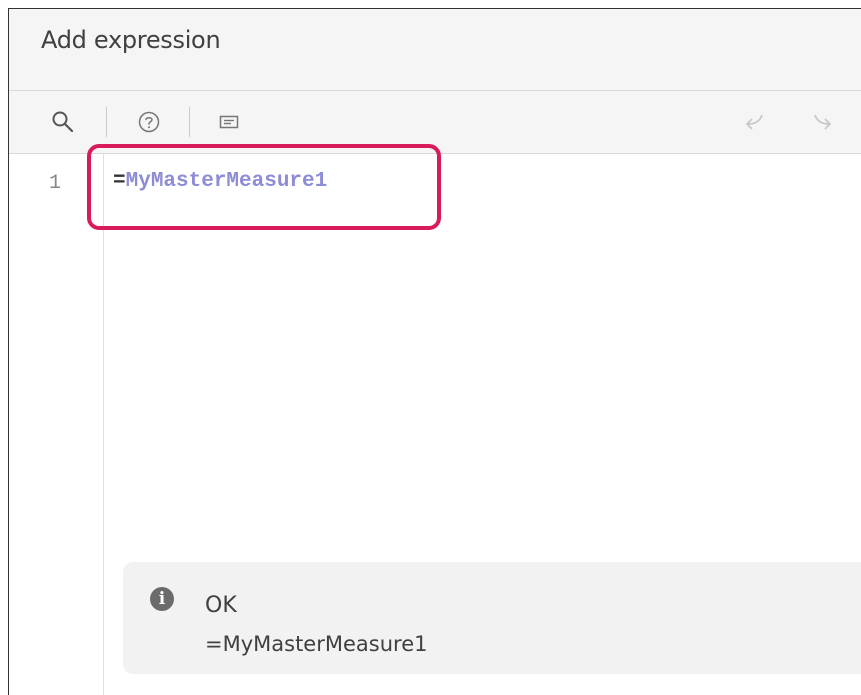 The height and width of the screenshot is (695, 861). I want to click on status-expression: =MyMasterMeasure1, so click(316, 644).